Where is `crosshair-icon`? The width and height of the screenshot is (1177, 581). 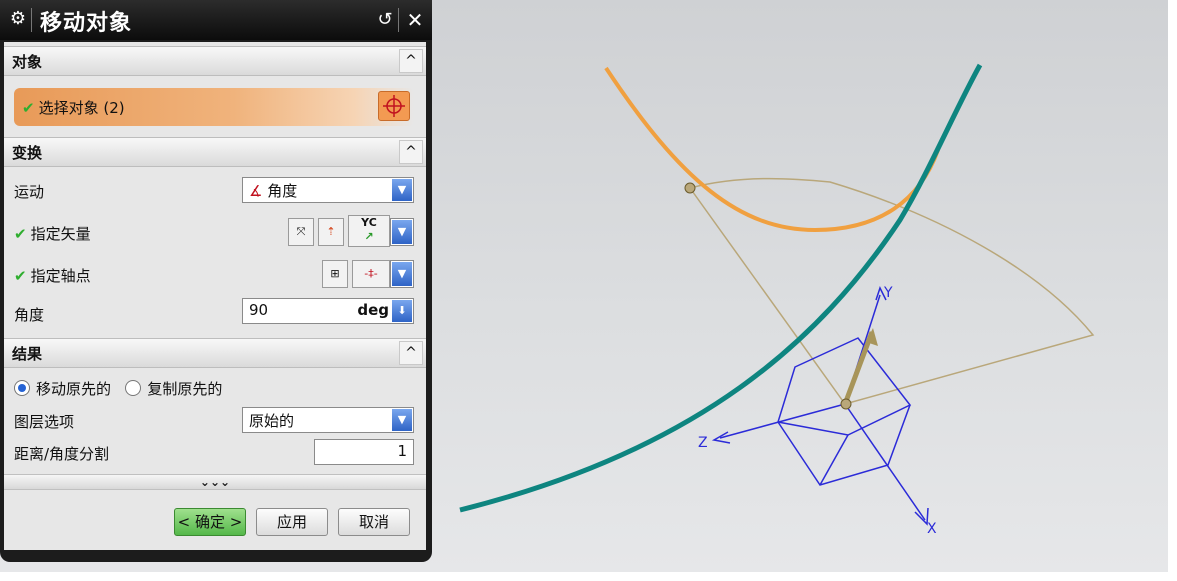
crosshair-icon is located at coordinates (394, 106).